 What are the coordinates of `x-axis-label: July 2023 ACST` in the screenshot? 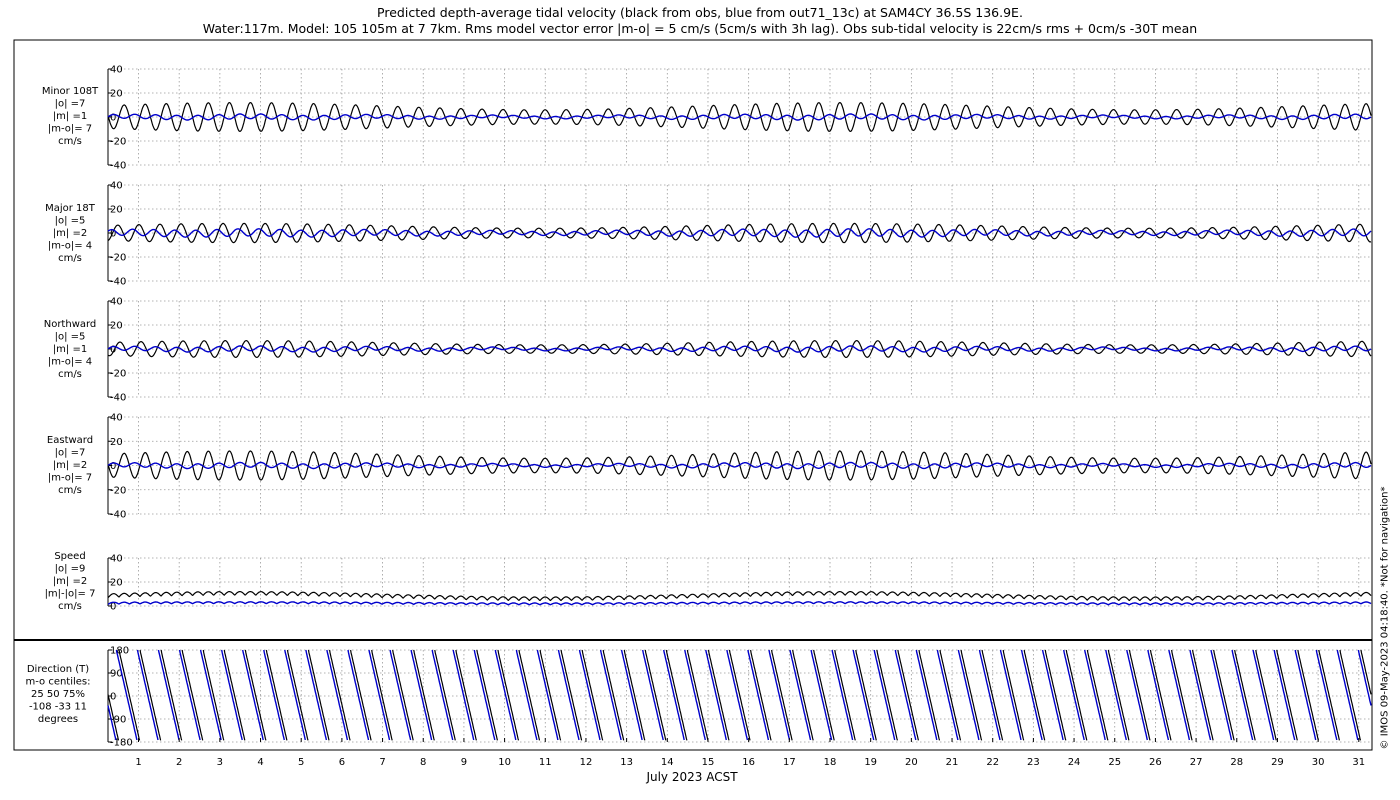 It's located at (691, 777).